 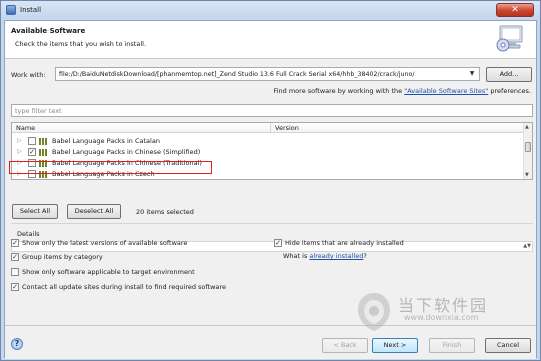 I want to click on filter-input: type filter text, so click(x=272, y=110).